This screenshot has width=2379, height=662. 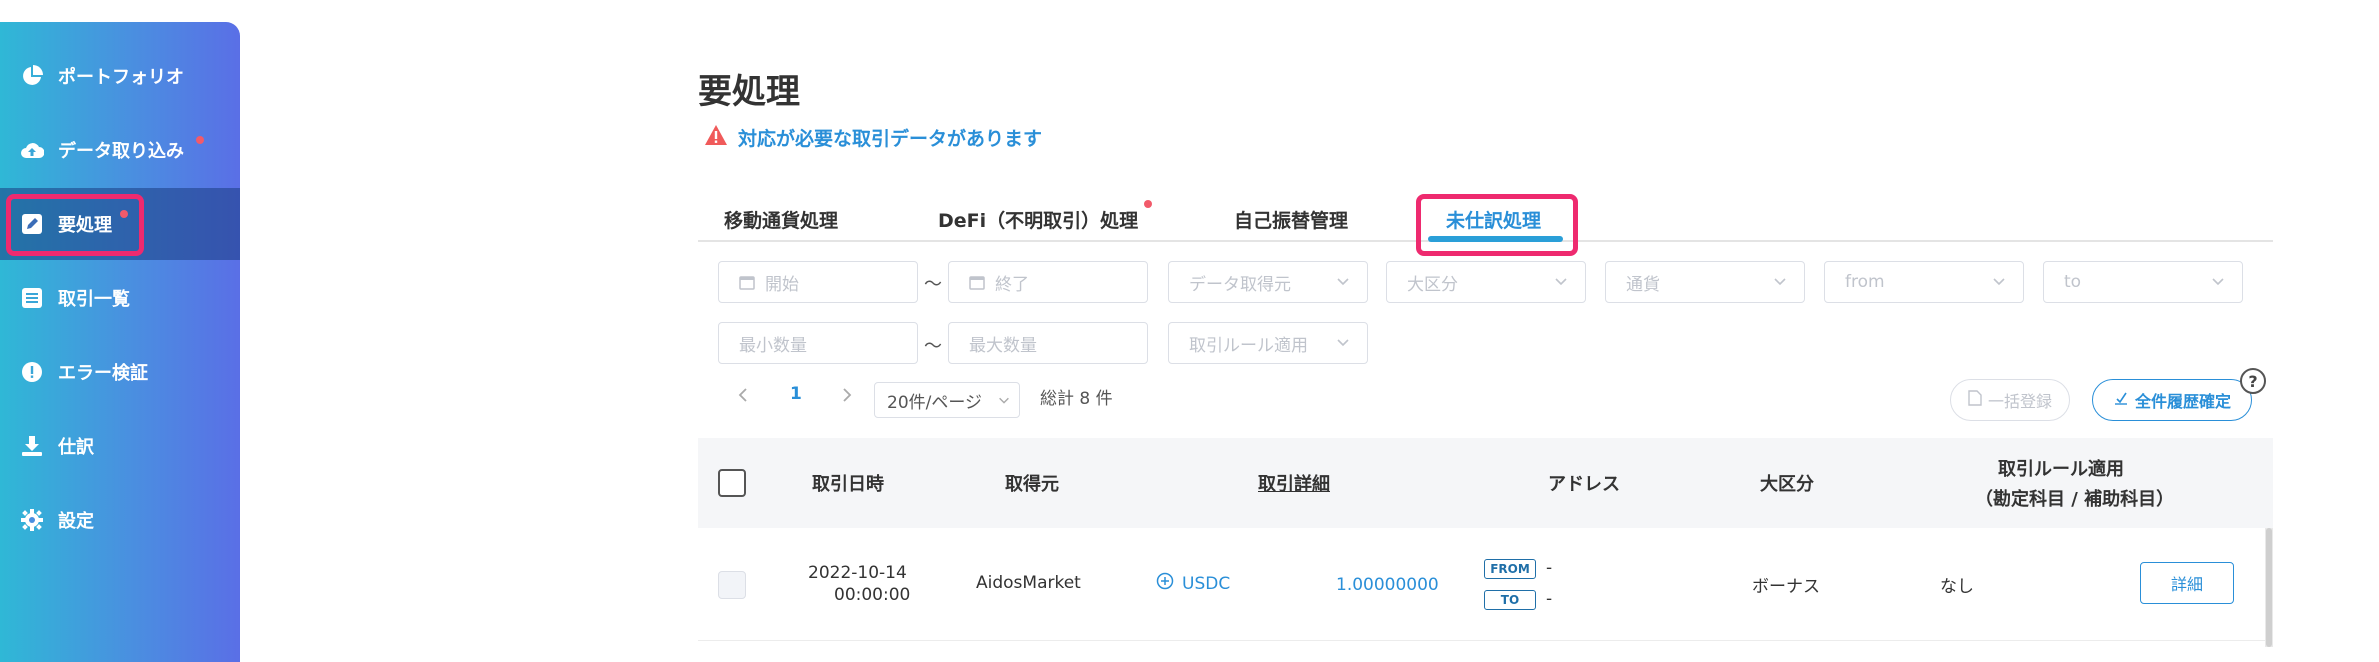 What do you see at coordinates (1291, 219) in the screenshot?
I see `tab-self-transfer: 自己振替管理` at bounding box center [1291, 219].